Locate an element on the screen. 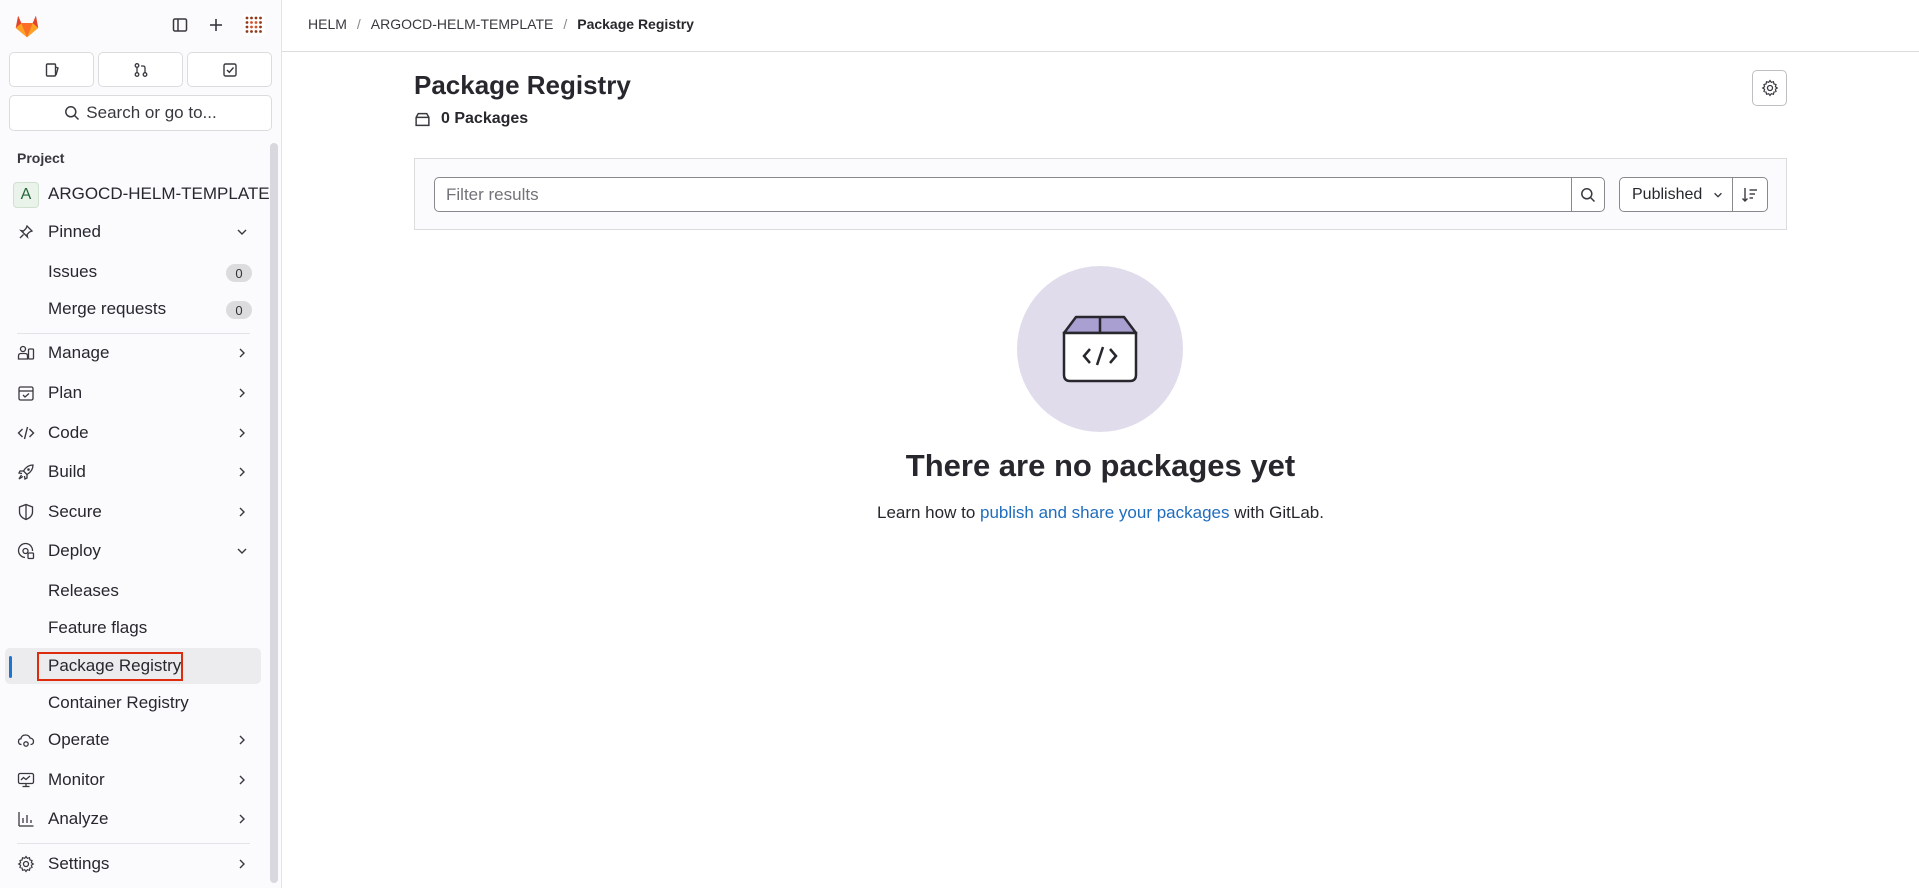 The width and height of the screenshot is (1919, 888). filter-bar: Filter results Published is located at coordinates (1100, 194).